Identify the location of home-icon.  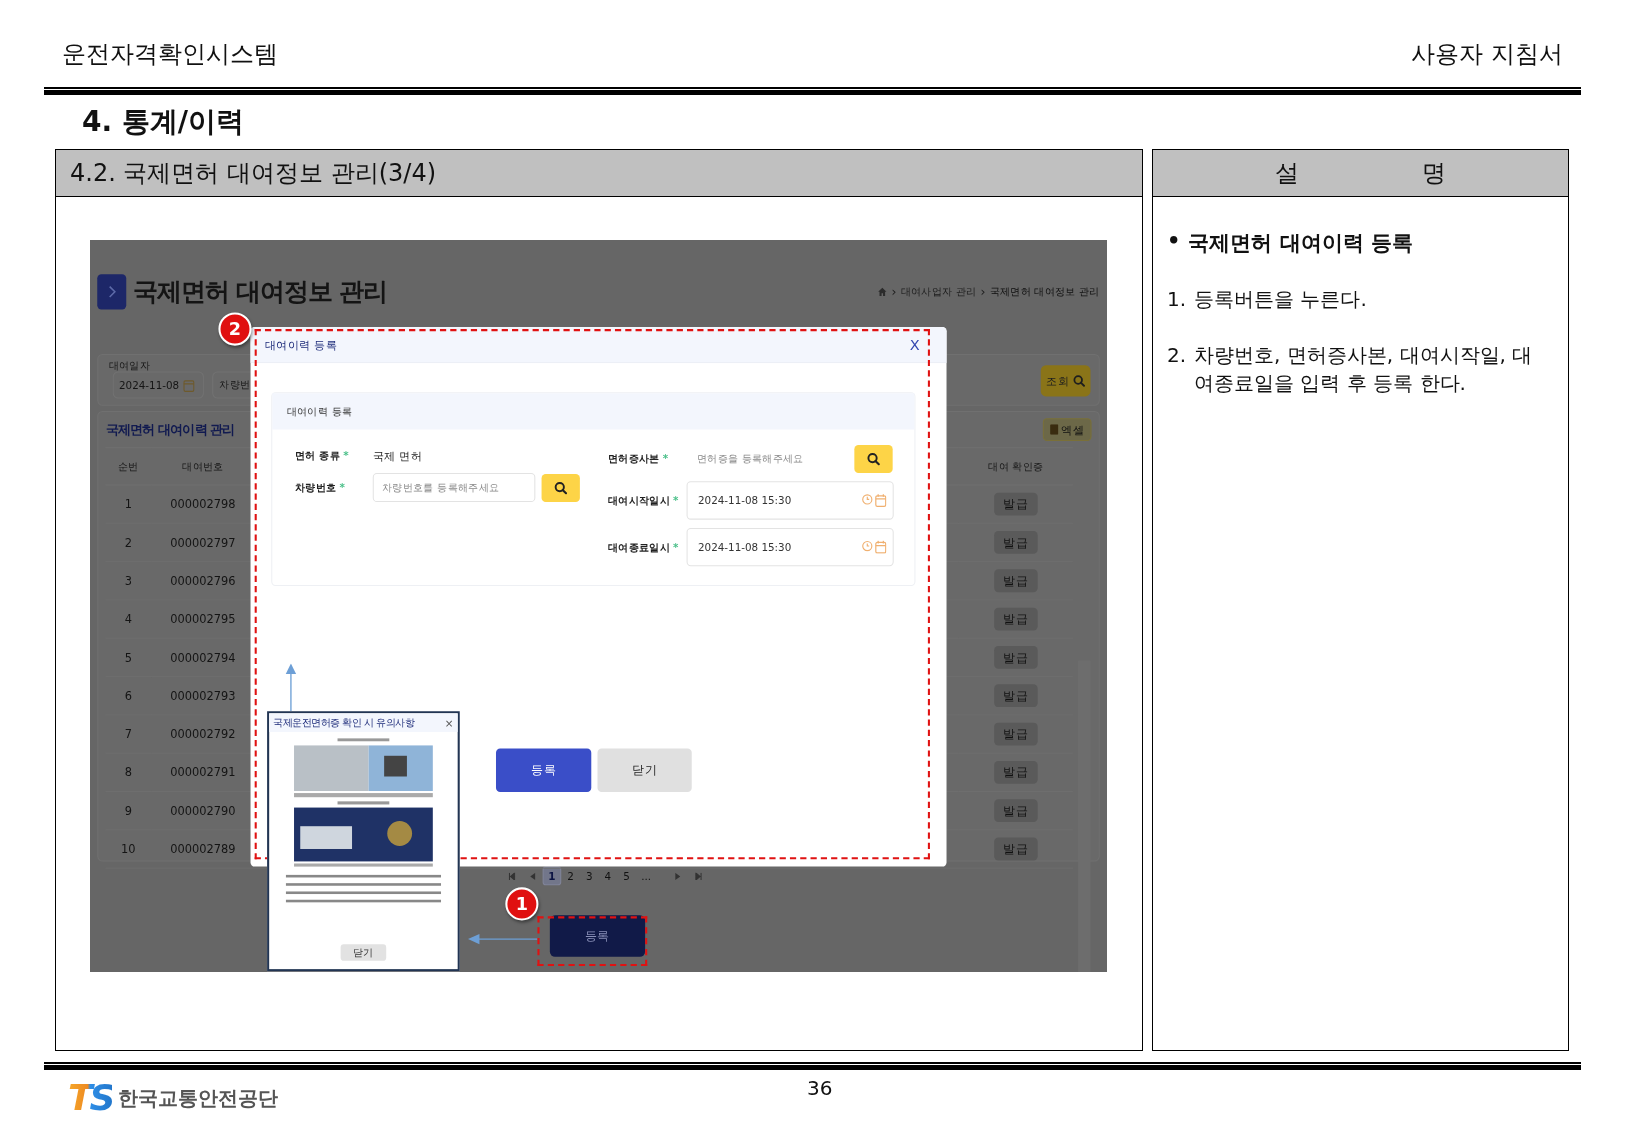
(882, 291).